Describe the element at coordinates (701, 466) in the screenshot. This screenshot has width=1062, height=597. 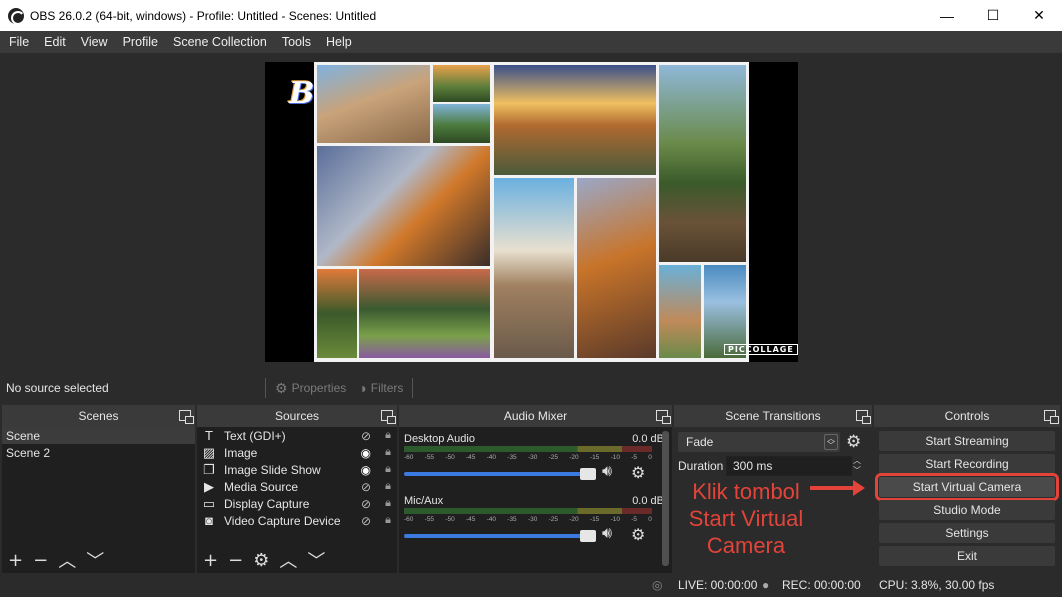
I see `duration-label: Duration` at that location.